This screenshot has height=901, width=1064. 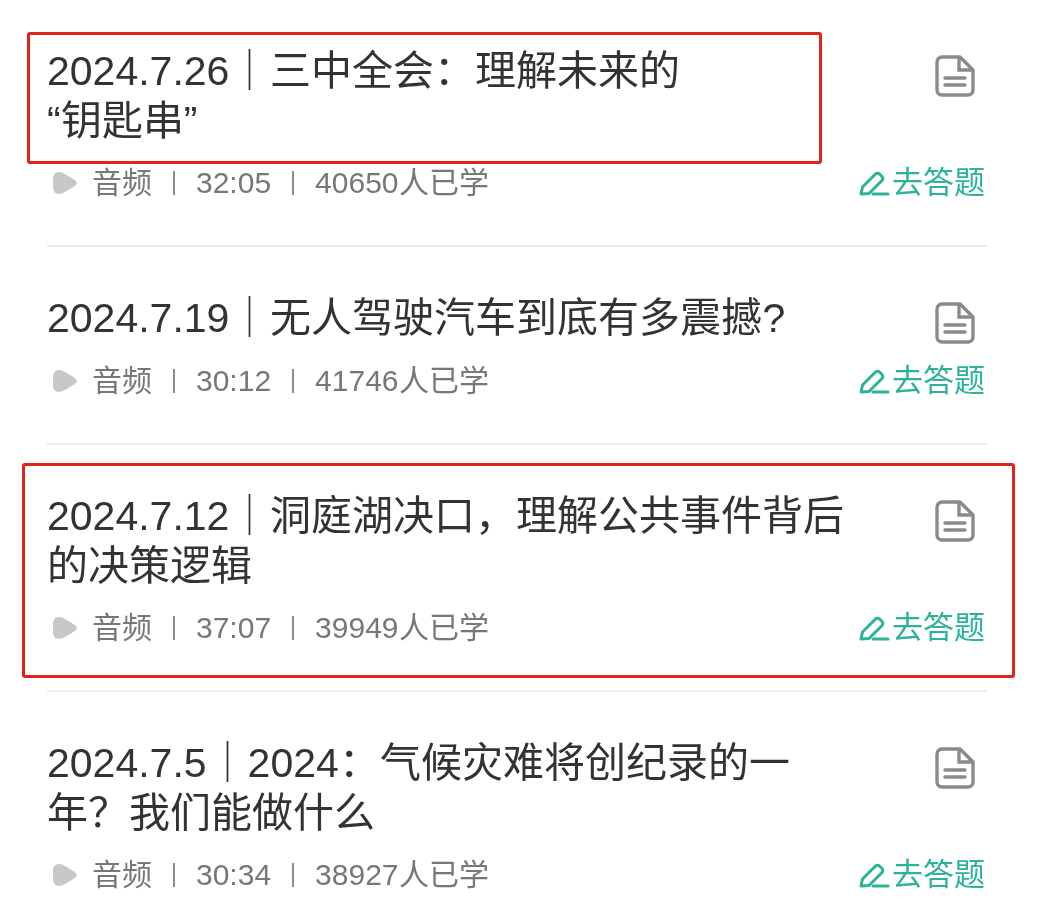 What do you see at coordinates (402, 628) in the screenshot?
I see `learner-count: 39949人已学` at bounding box center [402, 628].